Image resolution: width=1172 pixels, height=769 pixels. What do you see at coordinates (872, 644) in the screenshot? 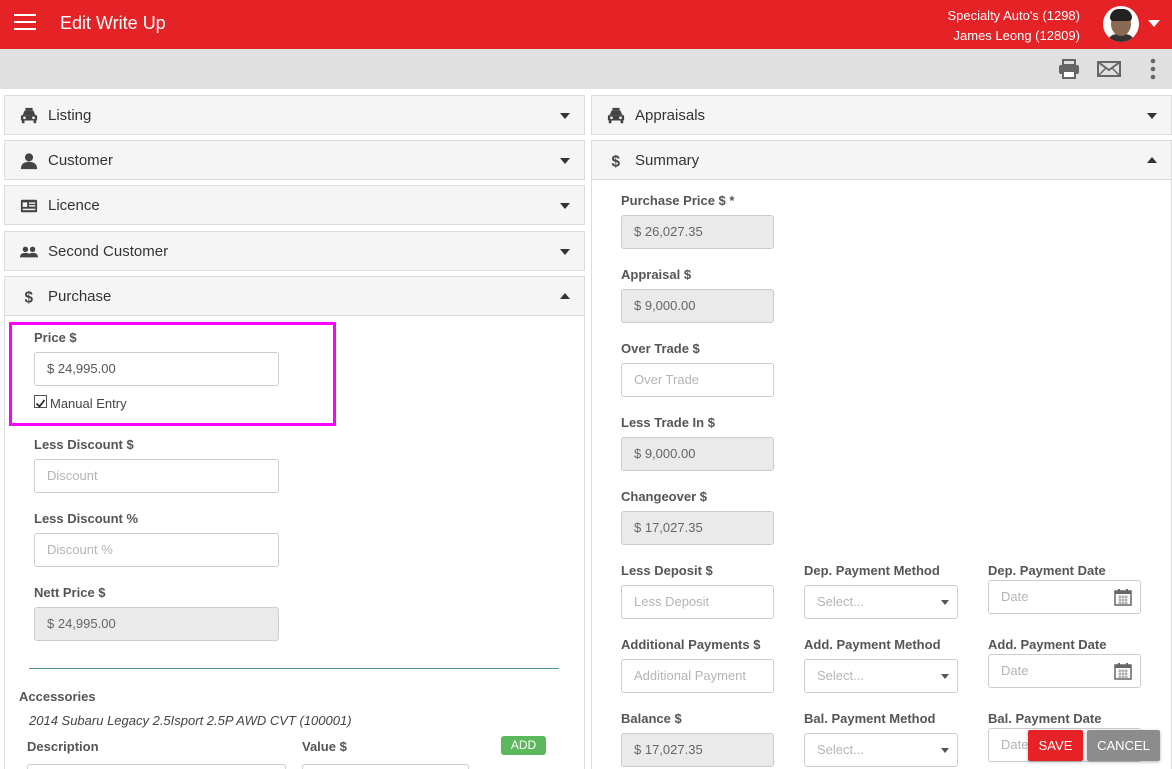
I see `add-method-label: Add. Payment Method` at bounding box center [872, 644].